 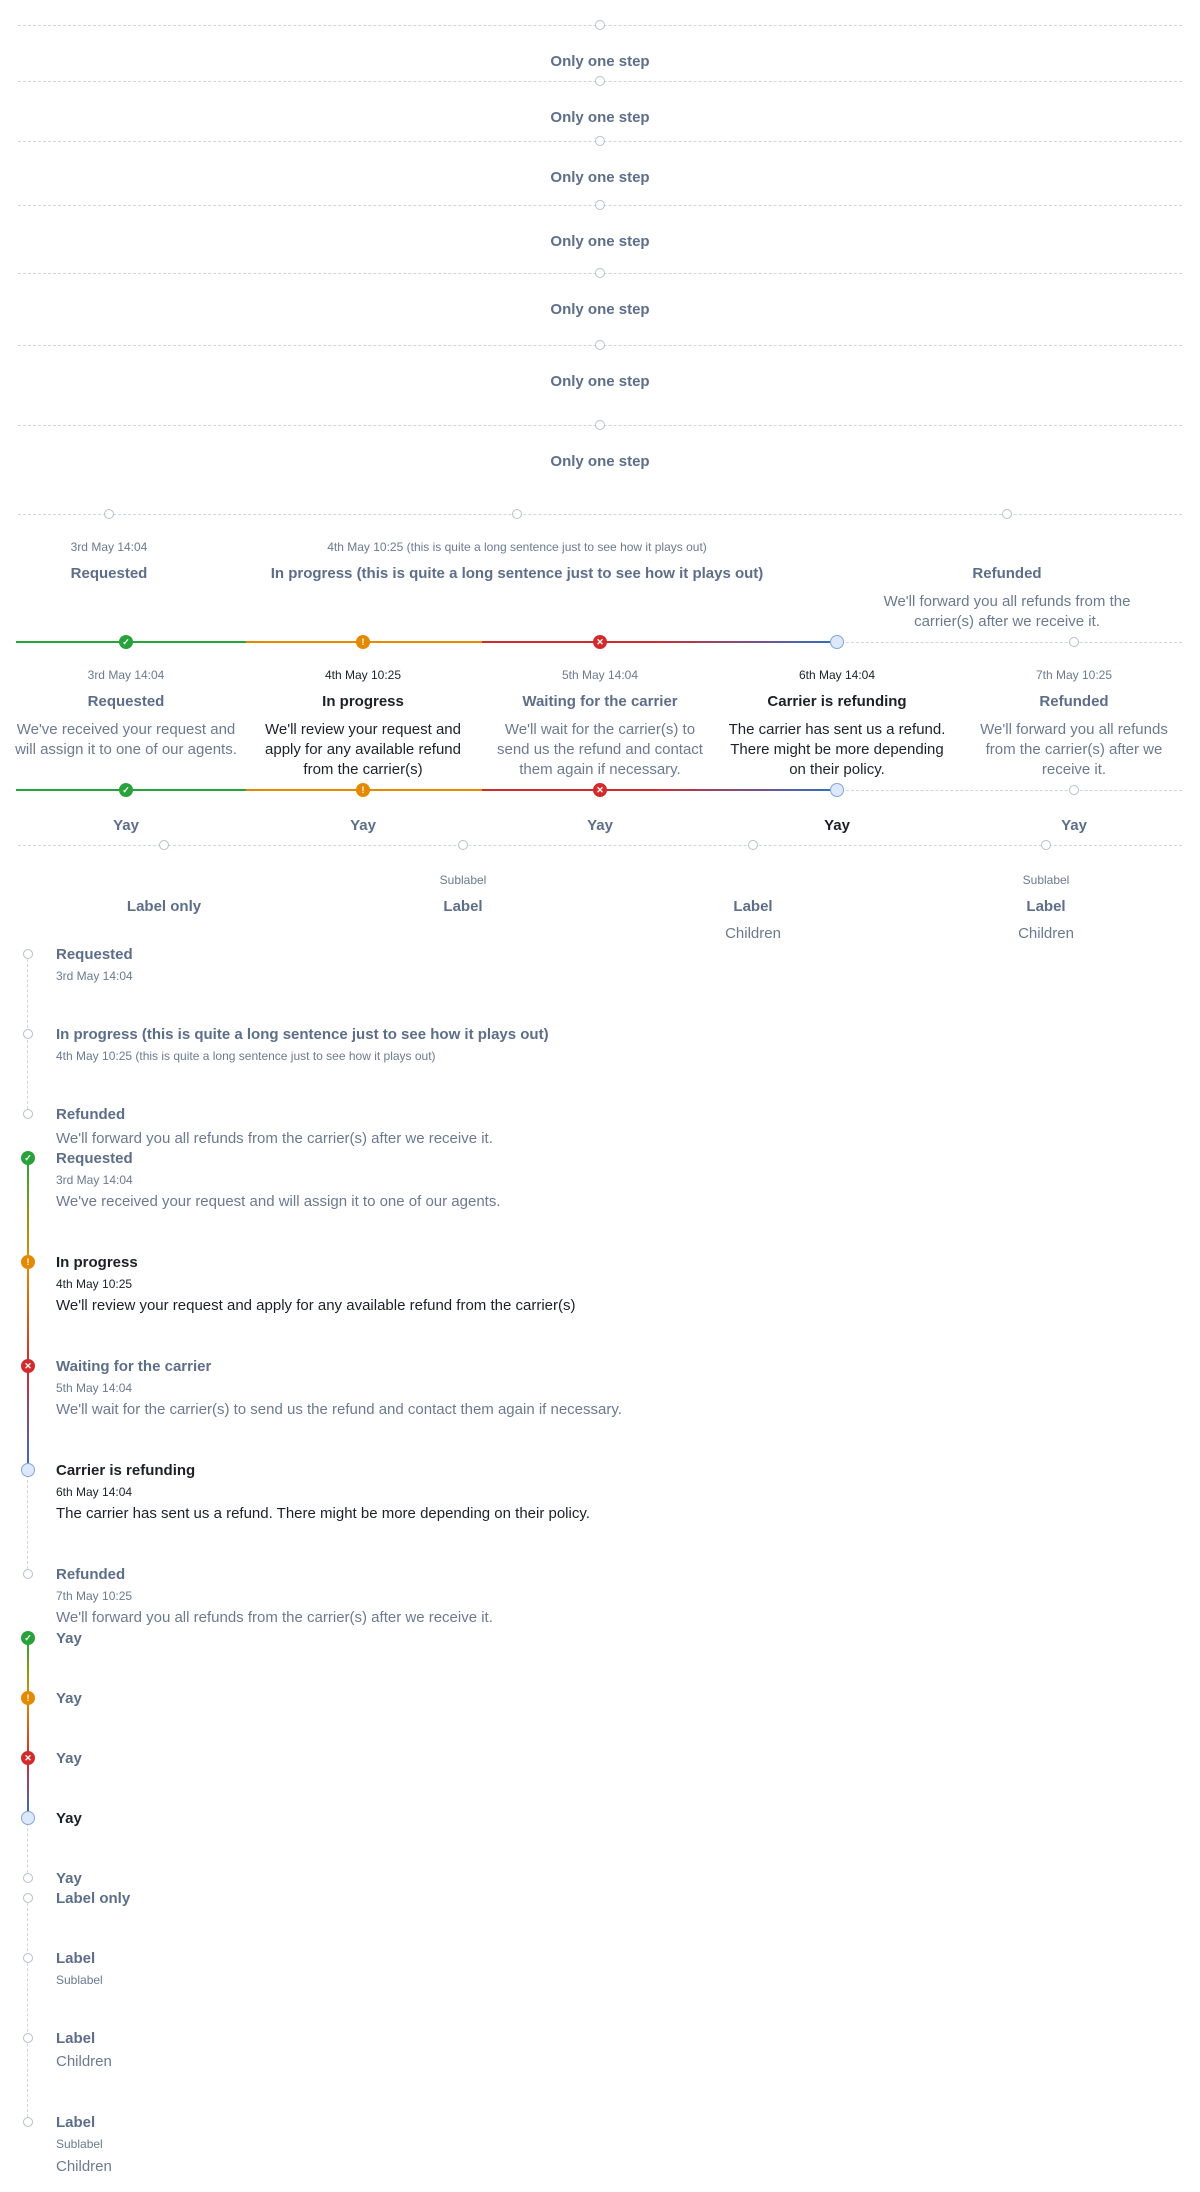 What do you see at coordinates (93, 1898) in the screenshot?
I see `step-label: Label only` at bounding box center [93, 1898].